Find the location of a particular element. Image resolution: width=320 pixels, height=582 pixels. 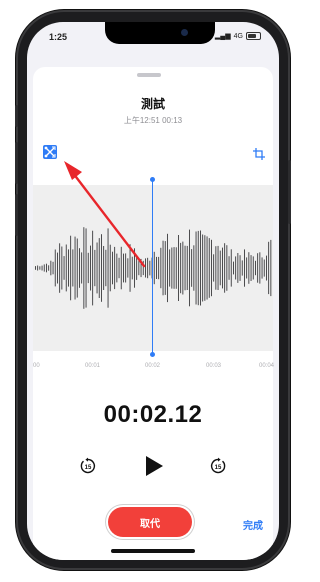

skip-forward-15-icon: 15 is located at coordinates (218, 466).